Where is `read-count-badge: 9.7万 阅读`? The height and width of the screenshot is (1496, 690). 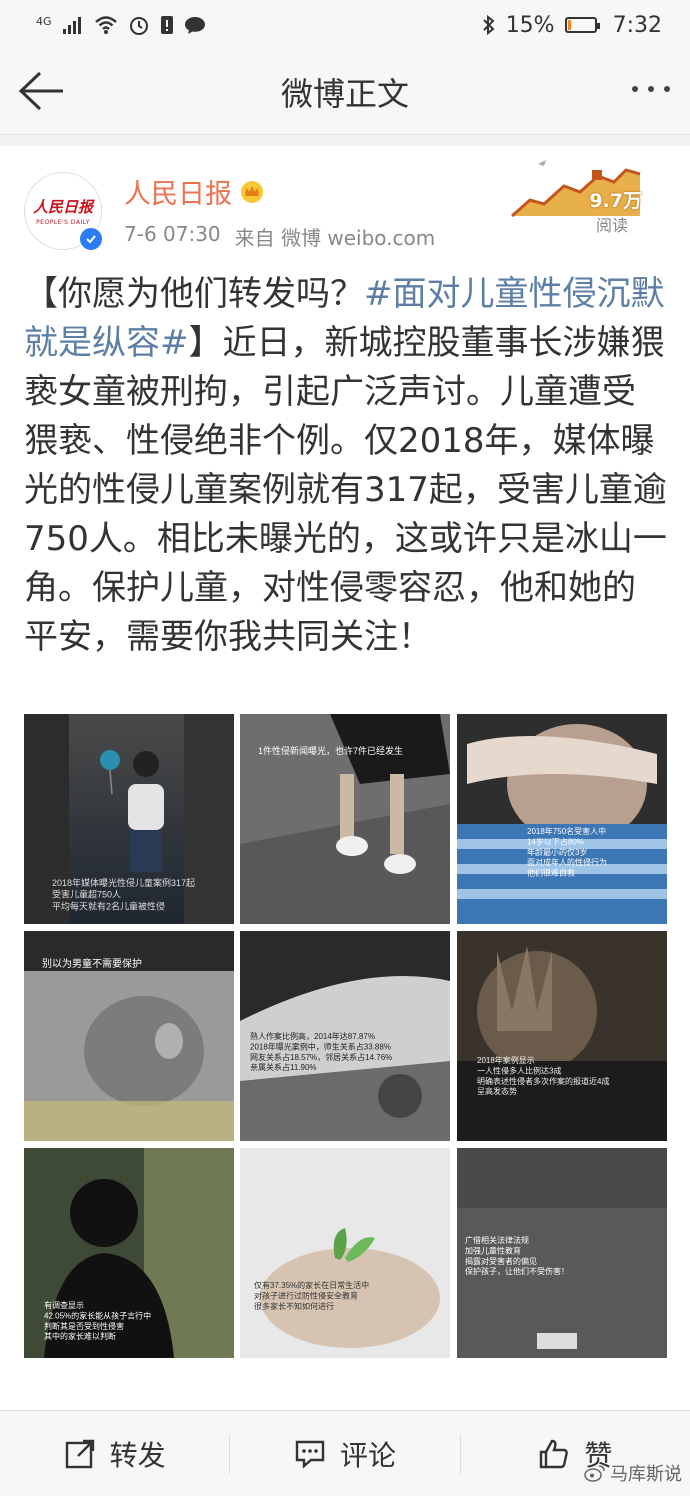 read-count-badge: 9.7万 阅读 is located at coordinates (576, 195).